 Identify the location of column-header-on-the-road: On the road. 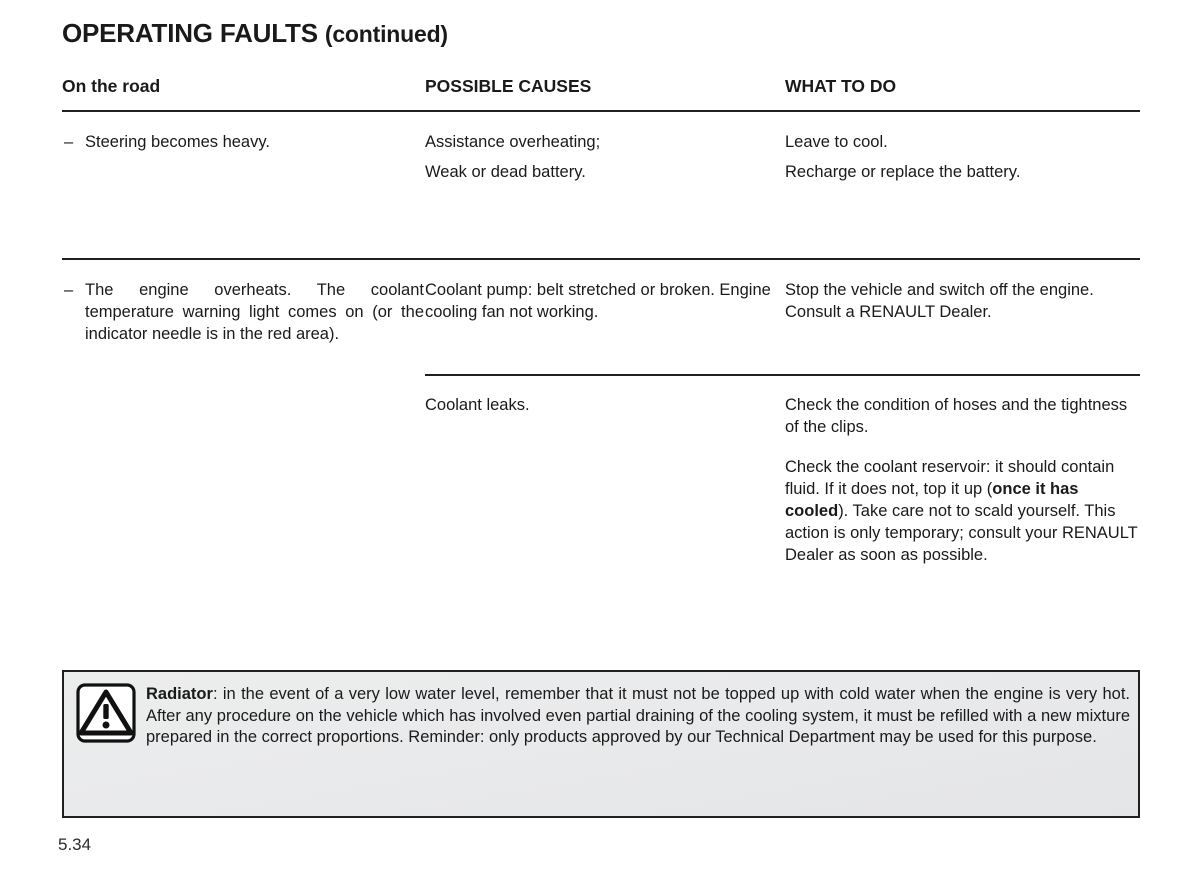
(111, 86).